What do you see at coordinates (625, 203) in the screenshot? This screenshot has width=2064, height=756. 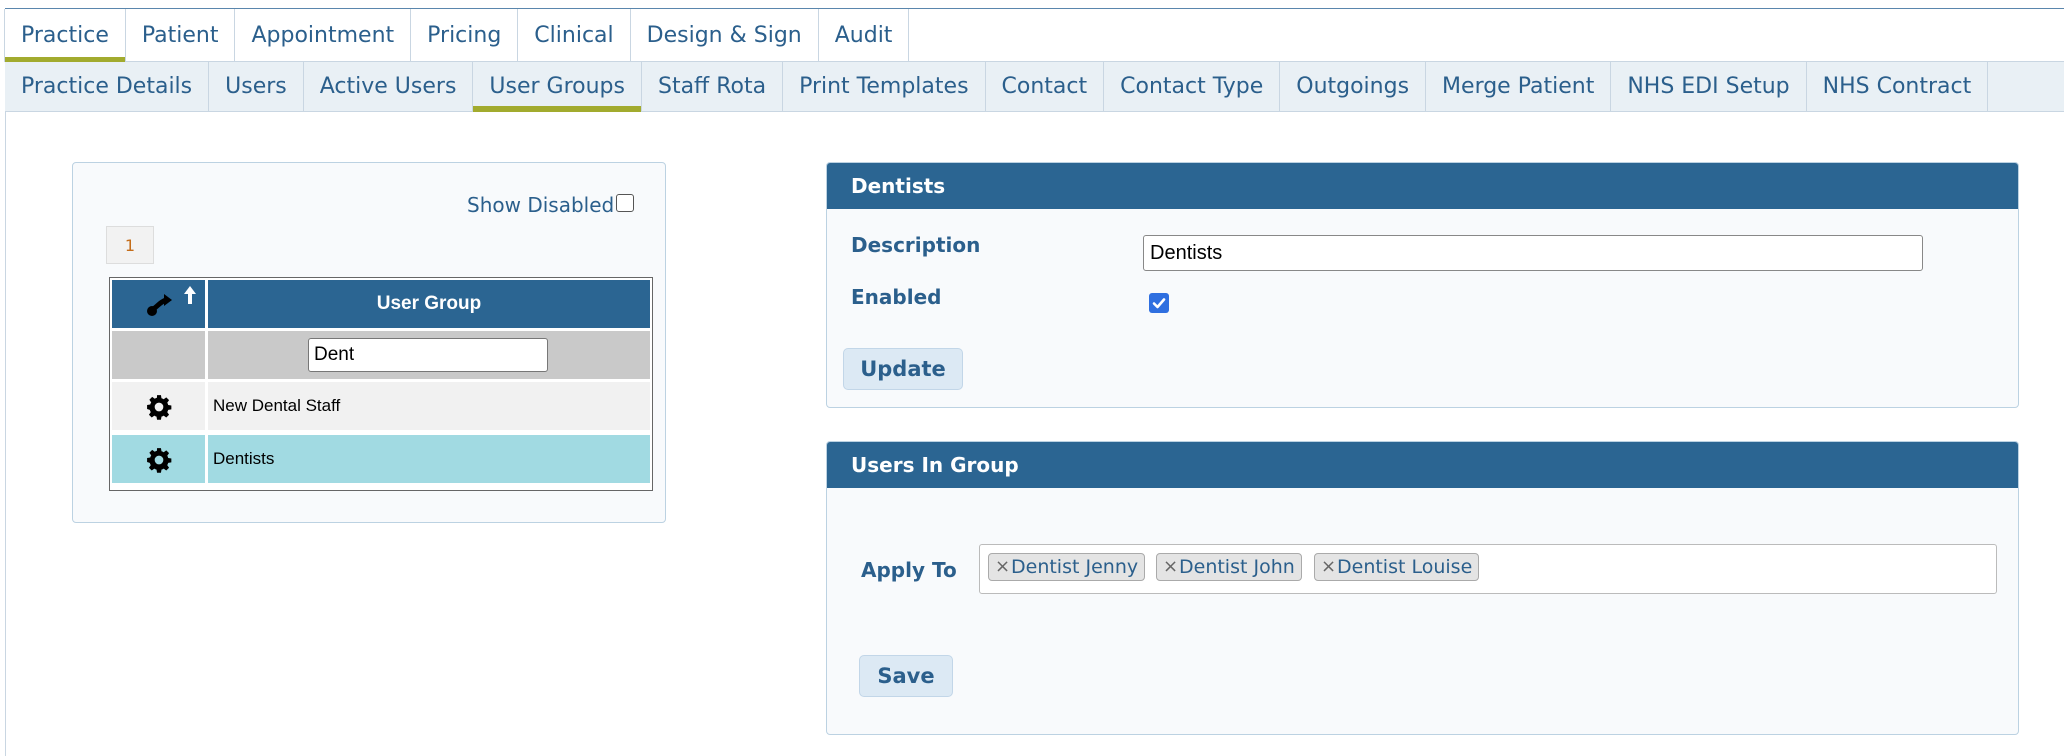 I see `show-disabled-checkbox` at bounding box center [625, 203].